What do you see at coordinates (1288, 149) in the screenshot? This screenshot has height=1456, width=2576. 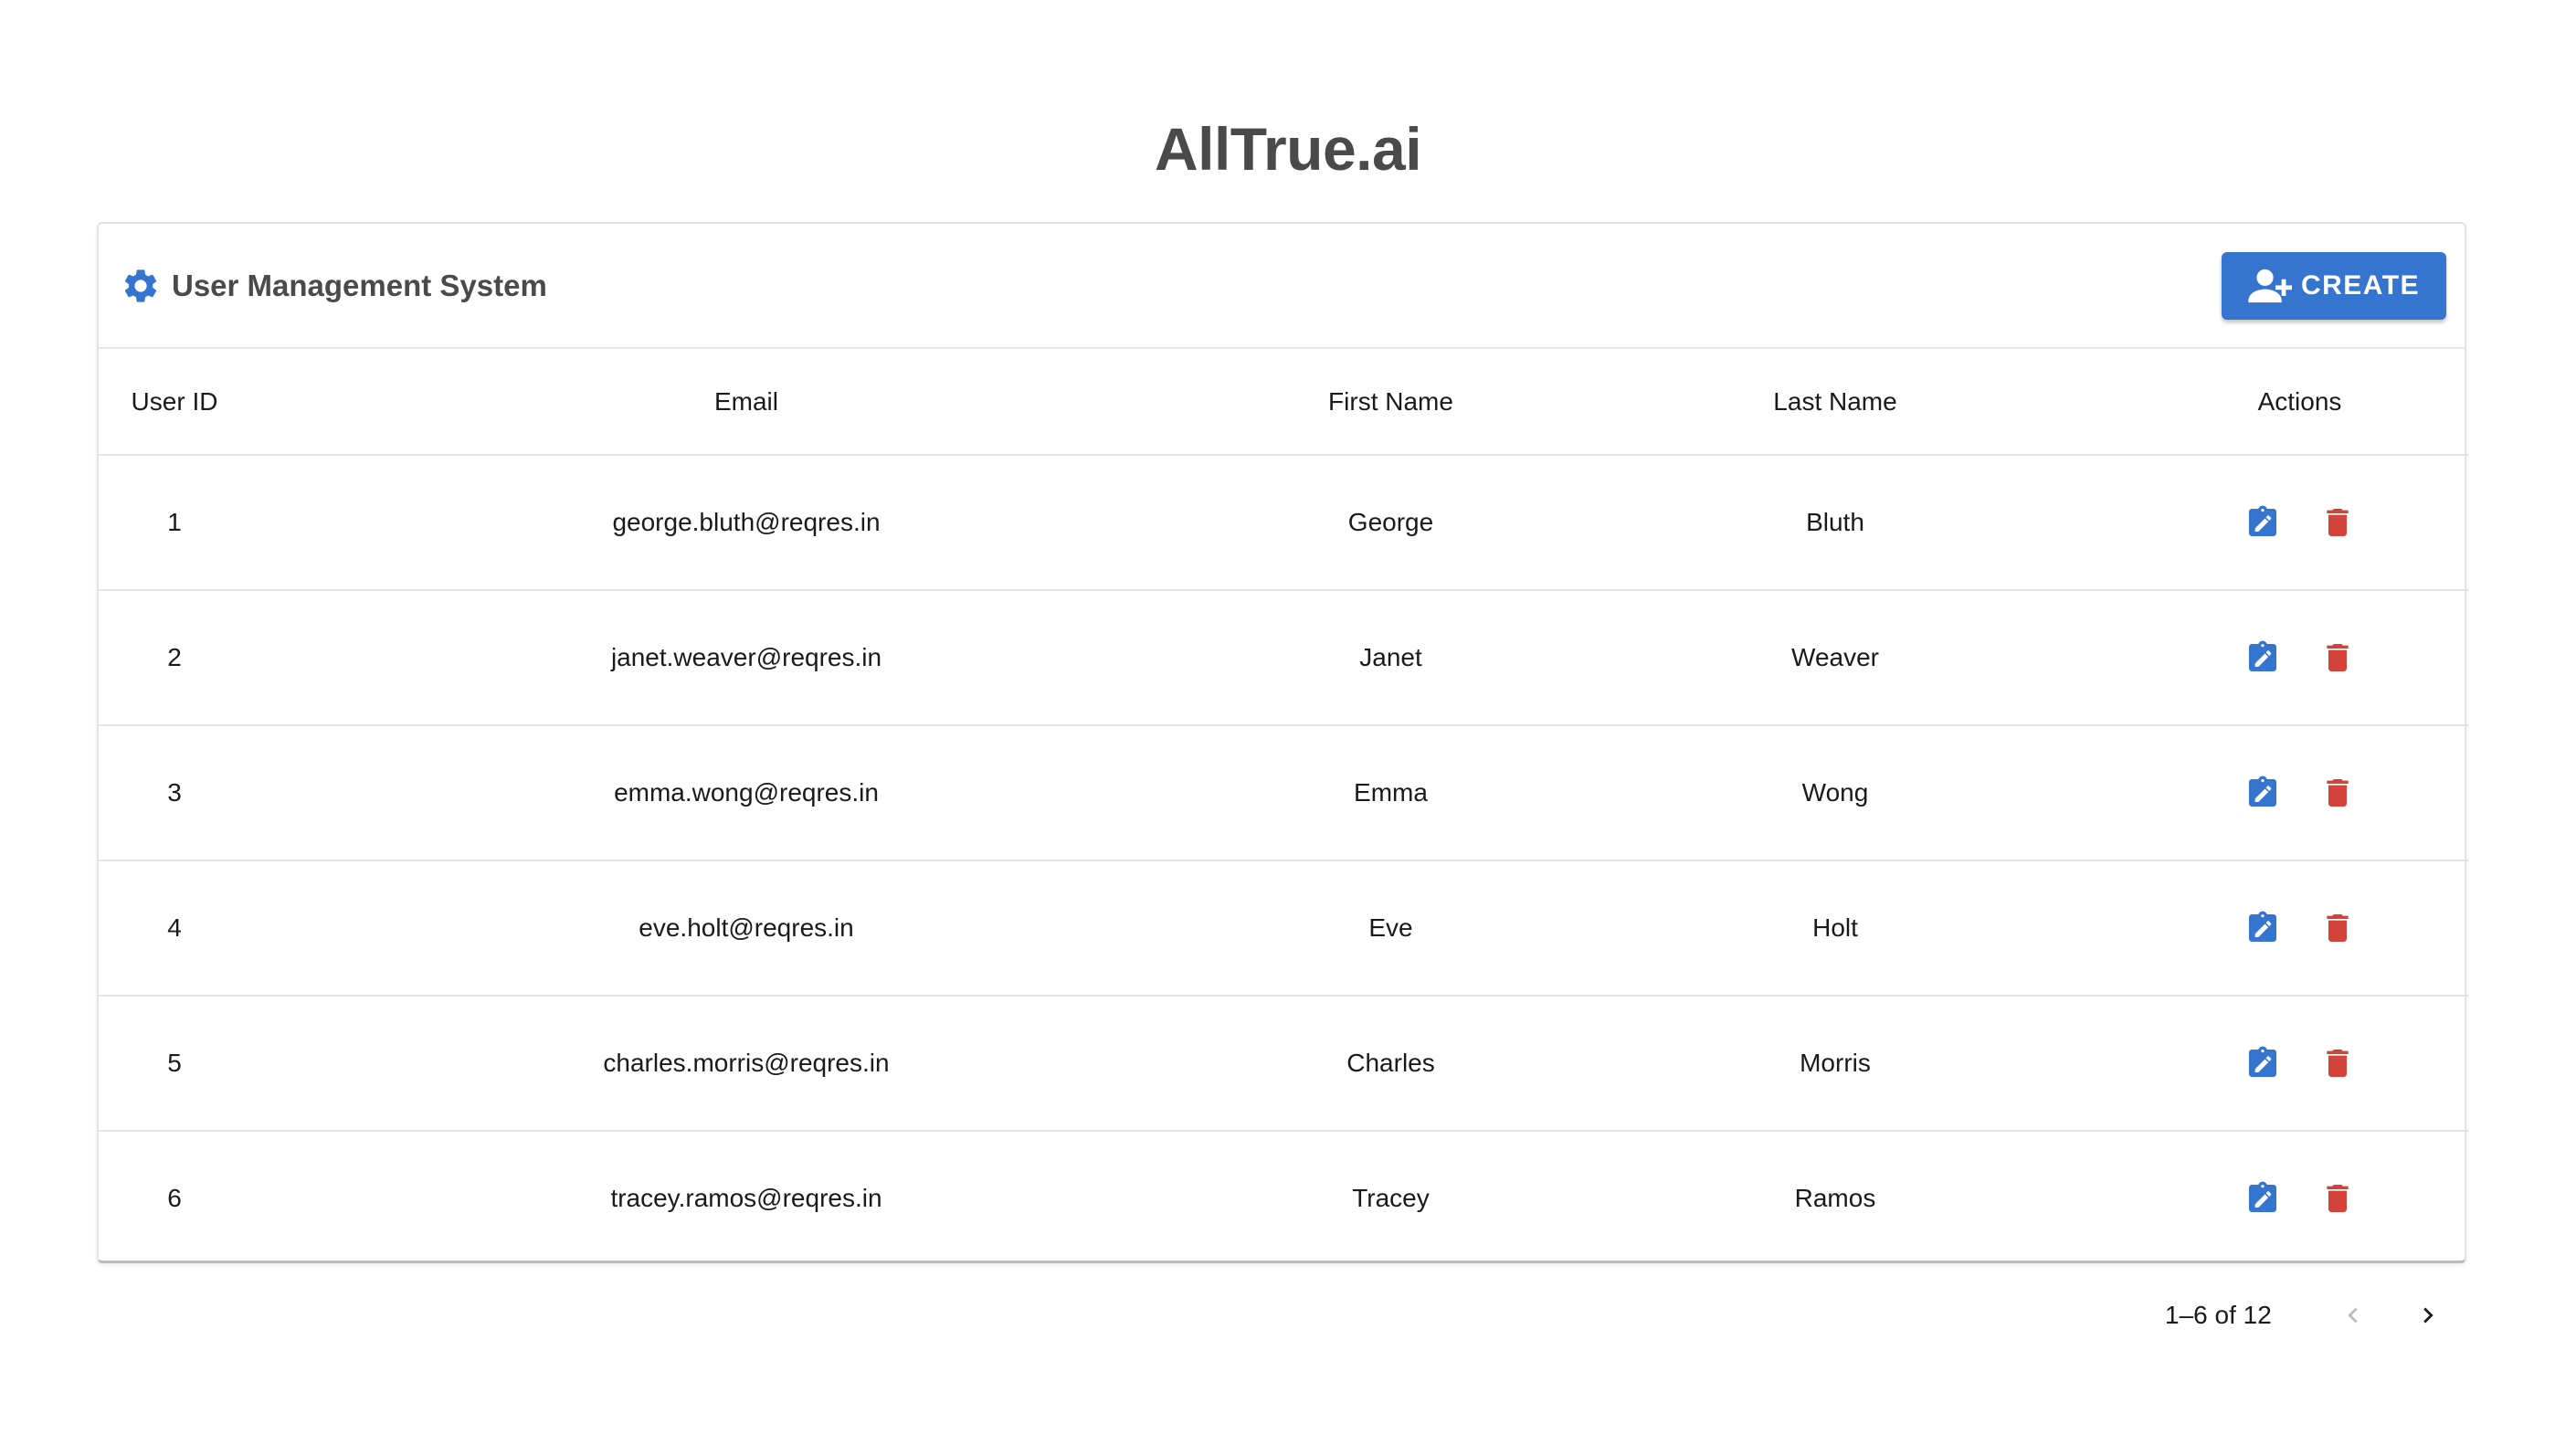 I see `app-title: AllTrue.ai` at bounding box center [1288, 149].